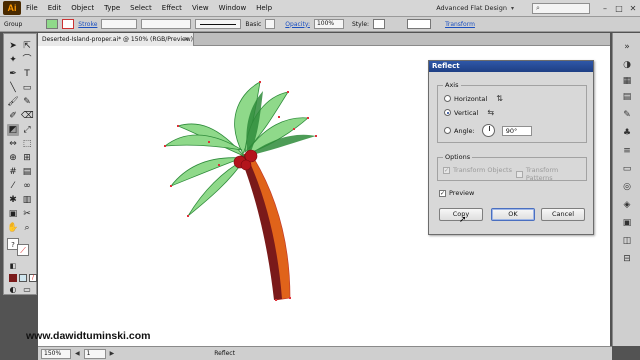  What do you see at coordinates (627, 151) in the screenshot?
I see `stroke-panel-icon: ≡` at bounding box center [627, 151].